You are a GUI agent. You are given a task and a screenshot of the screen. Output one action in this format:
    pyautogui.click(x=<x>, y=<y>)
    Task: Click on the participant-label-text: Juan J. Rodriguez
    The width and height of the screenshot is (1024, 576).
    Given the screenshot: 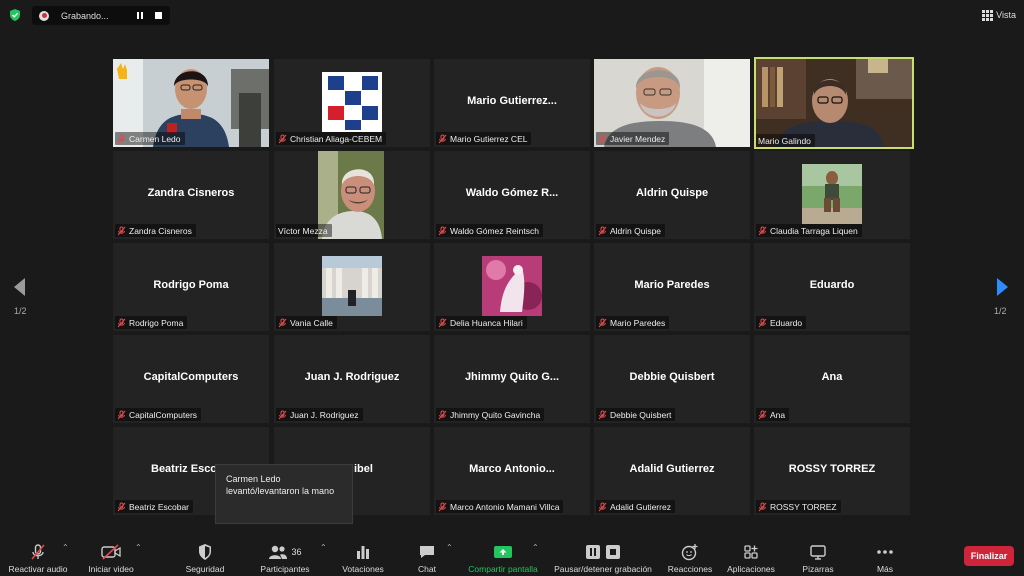 What is the action you would take?
    pyautogui.click(x=324, y=414)
    